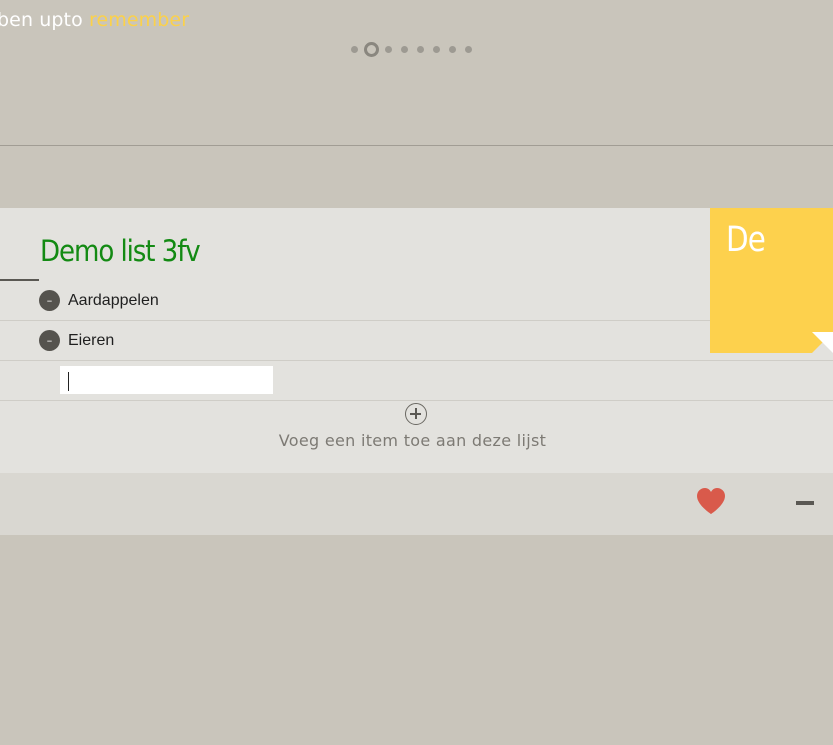  What do you see at coordinates (416, 381) in the screenshot?
I see `new-item-row` at bounding box center [416, 381].